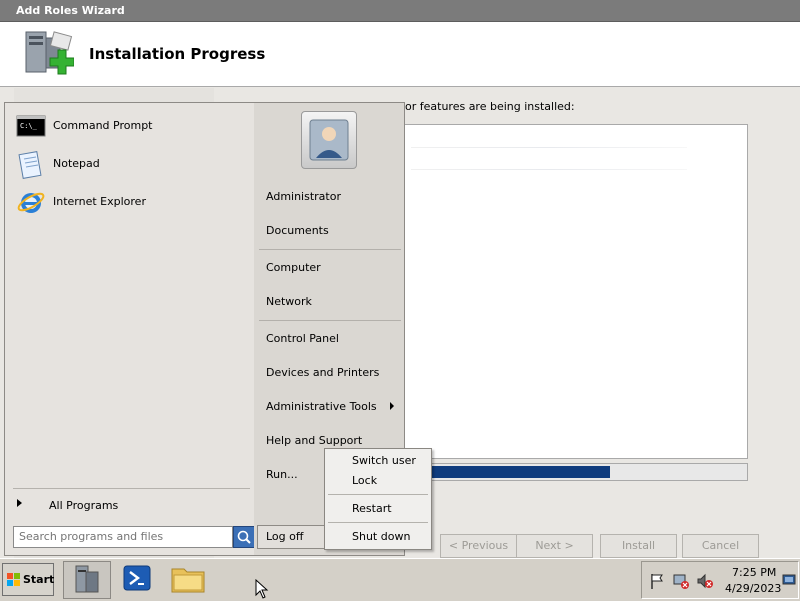 This screenshot has height=601, width=800. What do you see at coordinates (508, 472) in the screenshot?
I see `progress-bar-fill` at bounding box center [508, 472].